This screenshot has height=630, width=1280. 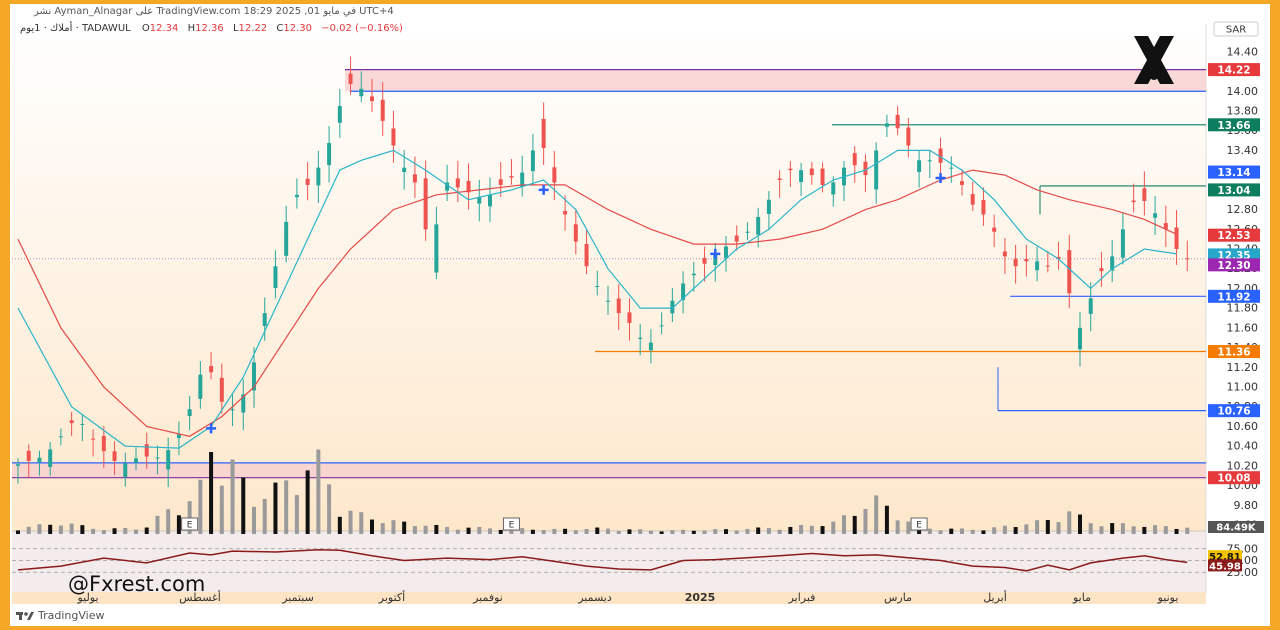 I want to click on tradingview-logo-icon, so click(x=25, y=616).